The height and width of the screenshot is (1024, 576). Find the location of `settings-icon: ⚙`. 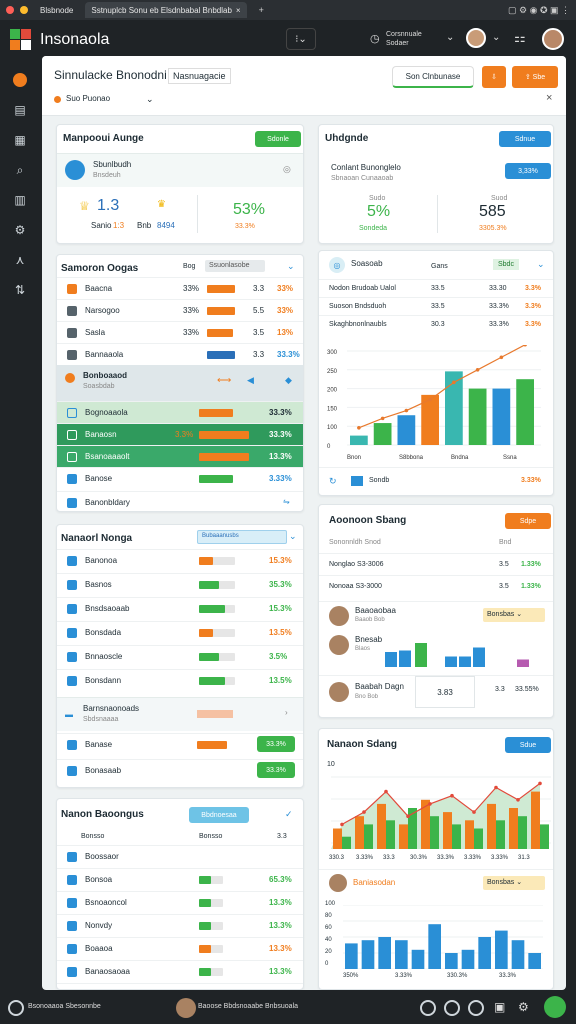

settings-icon: ⚙ is located at coordinates (20, 230).